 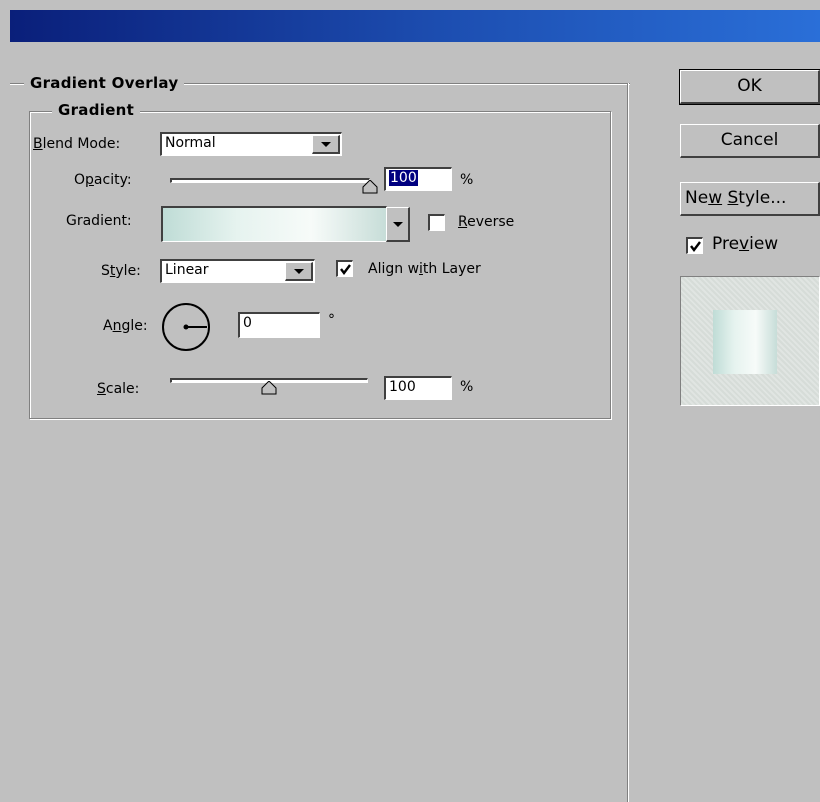 What do you see at coordinates (104, 83) in the screenshot?
I see `outer-group-title: Gradient Overlay` at bounding box center [104, 83].